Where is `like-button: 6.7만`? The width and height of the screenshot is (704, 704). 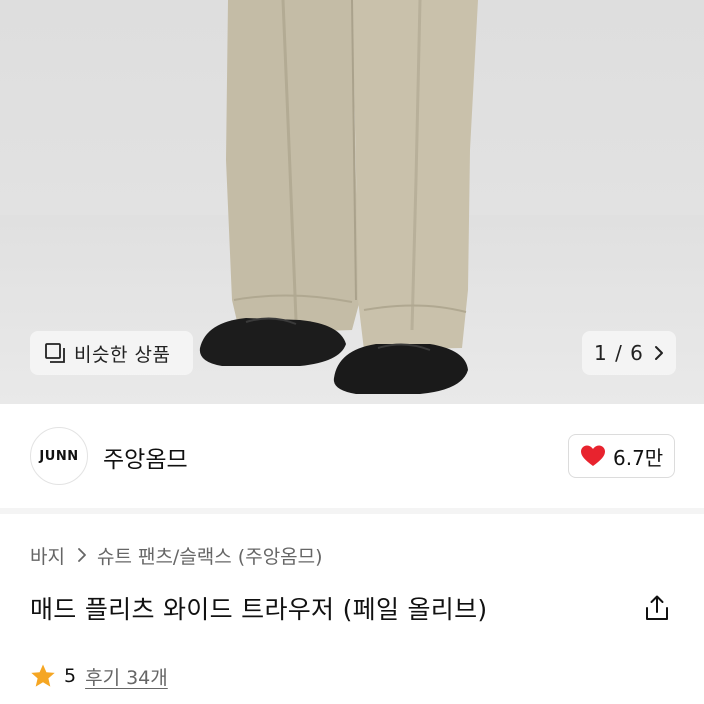 like-button: 6.7만 is located at coordinates (621, 456).